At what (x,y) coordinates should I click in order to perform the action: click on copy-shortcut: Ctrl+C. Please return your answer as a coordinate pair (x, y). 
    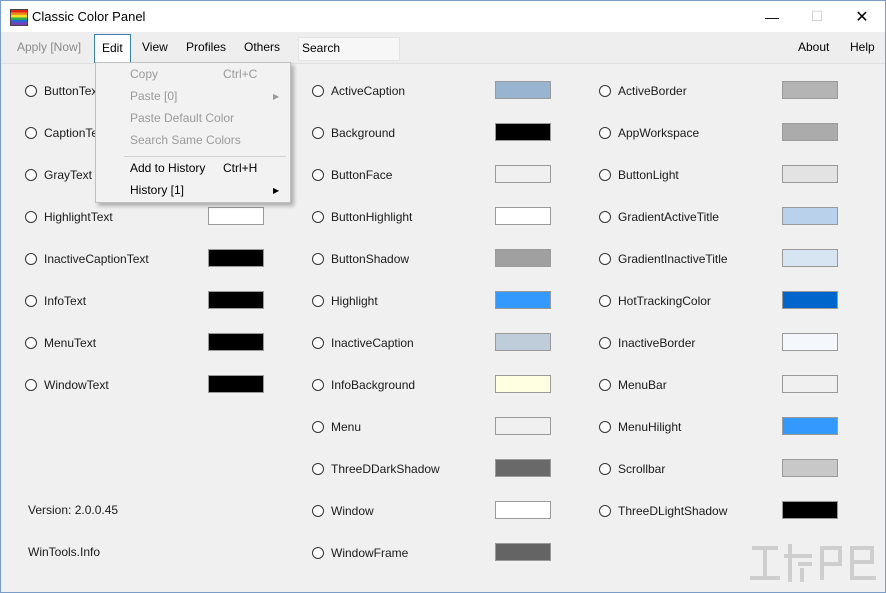
    Looking at the image, I should click on (240, 74).